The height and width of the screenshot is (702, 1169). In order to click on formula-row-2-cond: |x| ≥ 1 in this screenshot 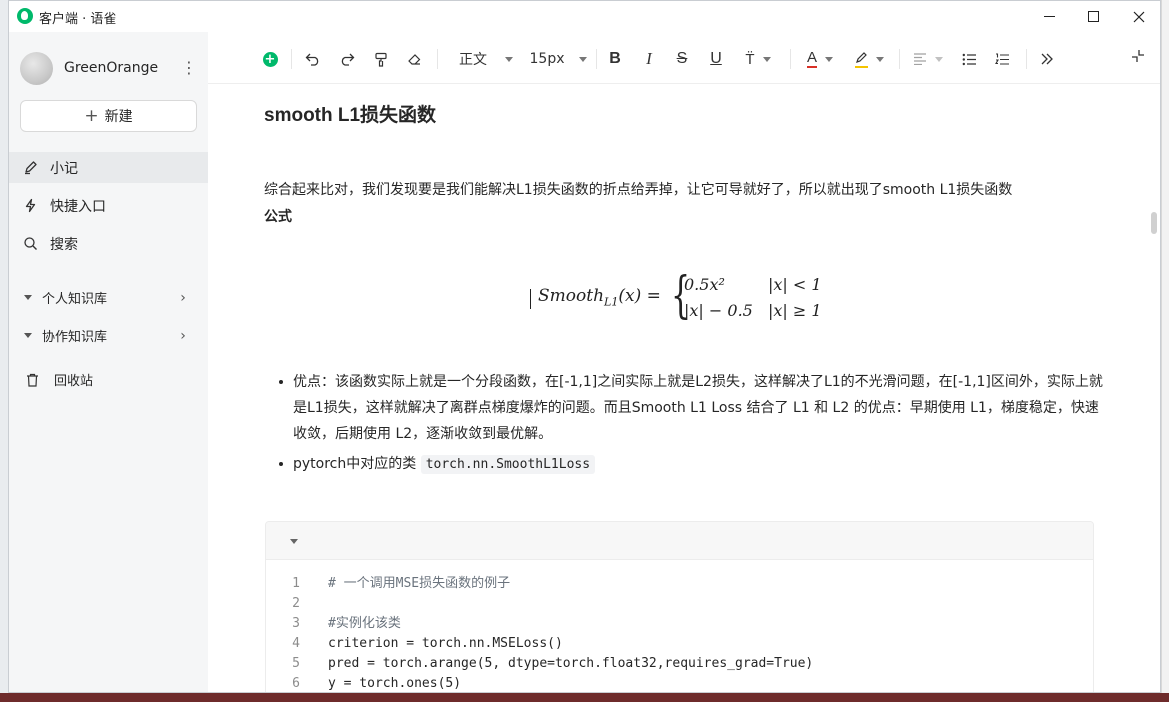, I will do `click(795, 310)`.